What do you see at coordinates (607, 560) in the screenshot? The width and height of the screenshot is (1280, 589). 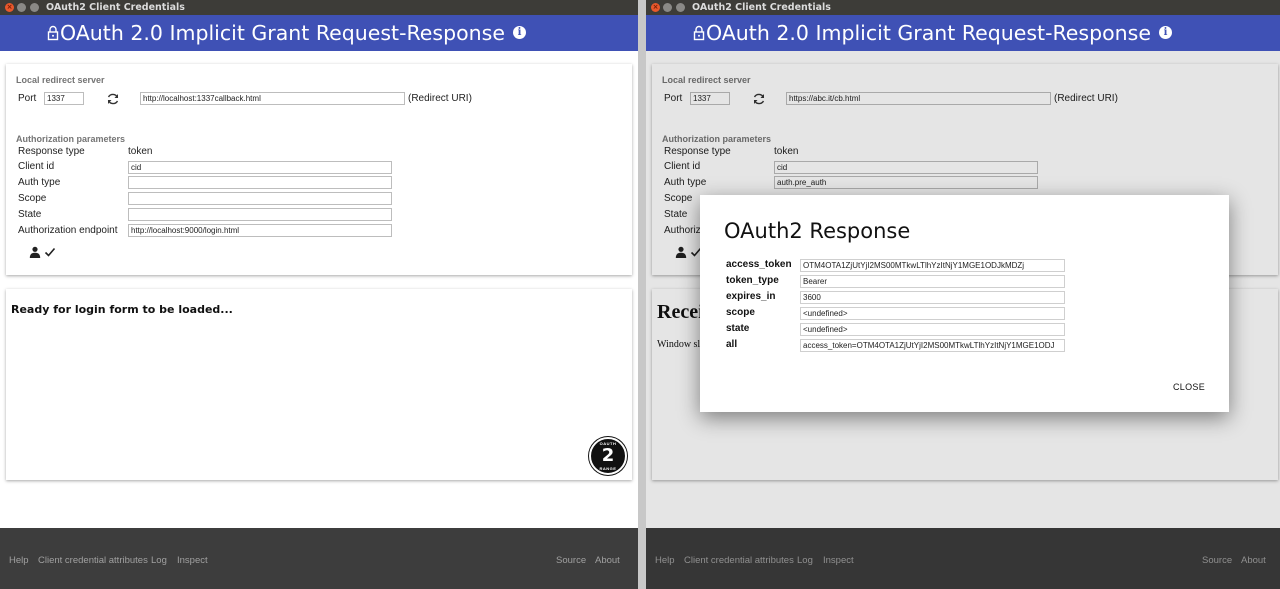 I see `footer-about-link: About` at bounding box center [607, 560].